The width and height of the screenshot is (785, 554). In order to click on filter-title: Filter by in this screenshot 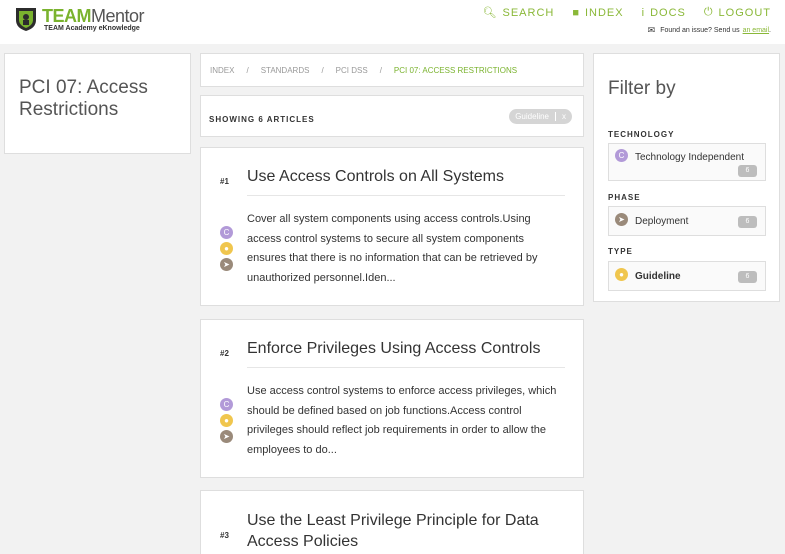, I will do `click(642, 88)`.